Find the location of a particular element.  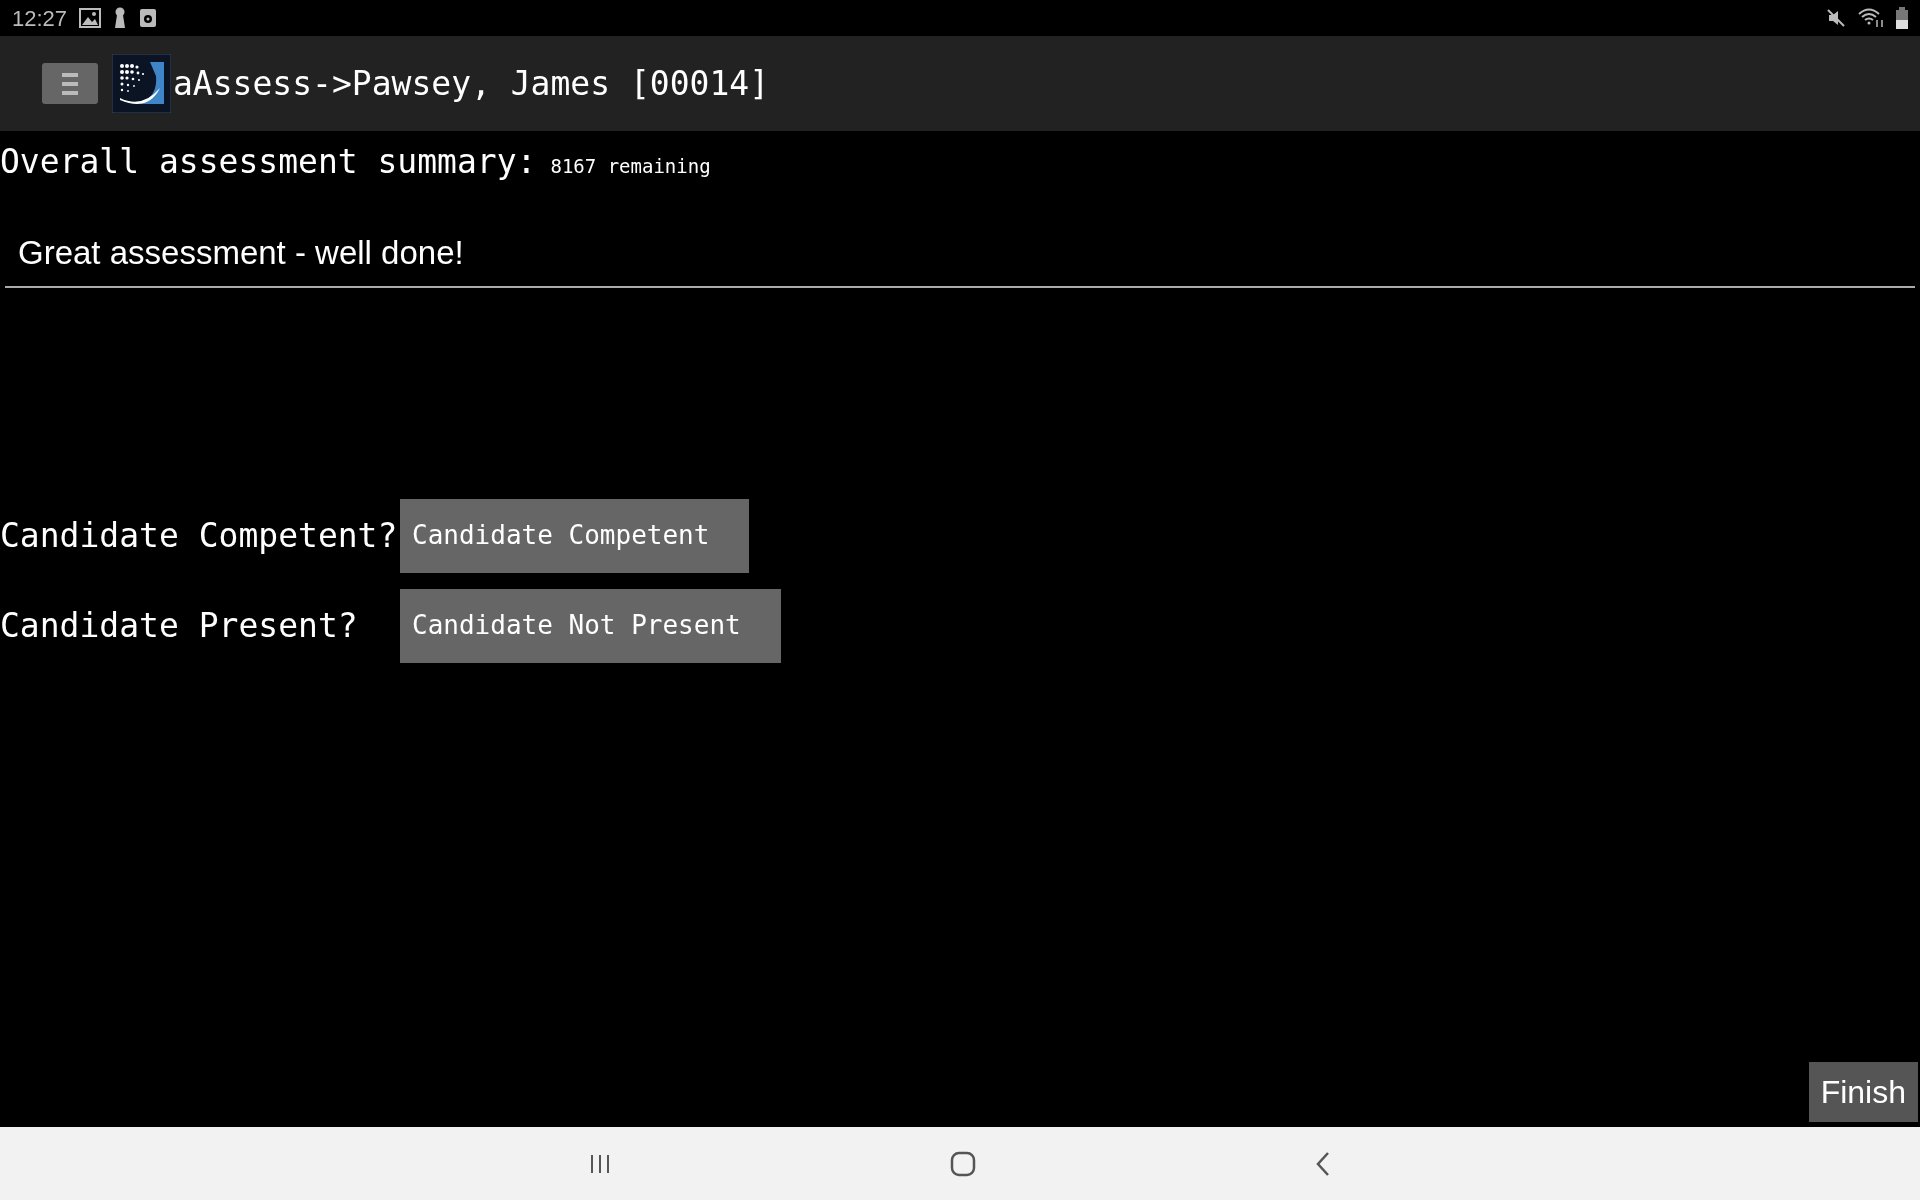

menu-button is located at coordinates (70, 83).